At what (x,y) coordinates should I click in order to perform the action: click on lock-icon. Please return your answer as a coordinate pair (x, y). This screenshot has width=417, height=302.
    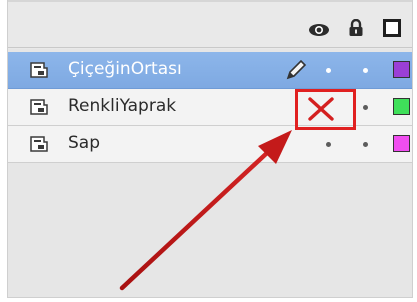
    Looking at the image, I should click on (356, 29).